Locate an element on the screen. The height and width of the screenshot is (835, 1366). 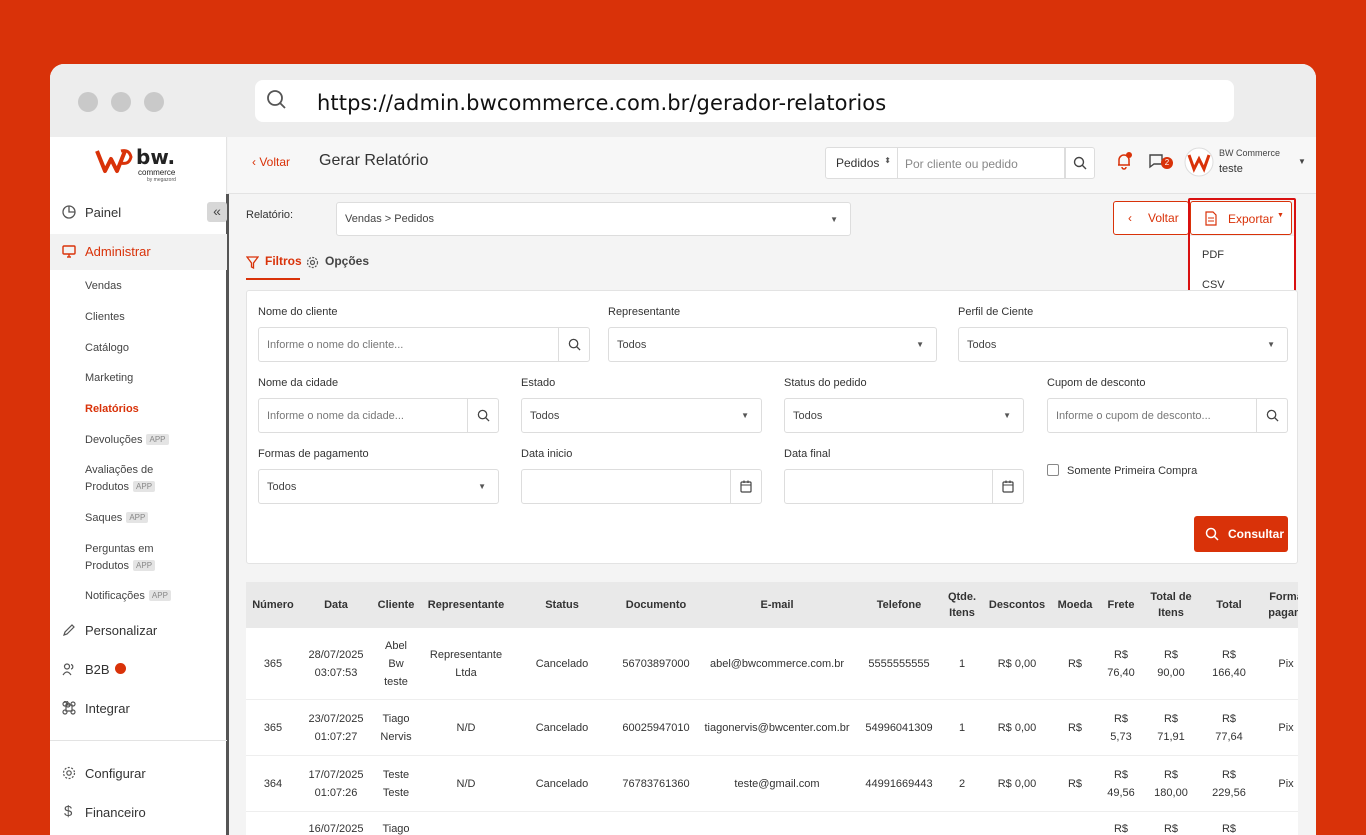
sidebar-item-administrar: Administrar is located at coordinates (138, 252).